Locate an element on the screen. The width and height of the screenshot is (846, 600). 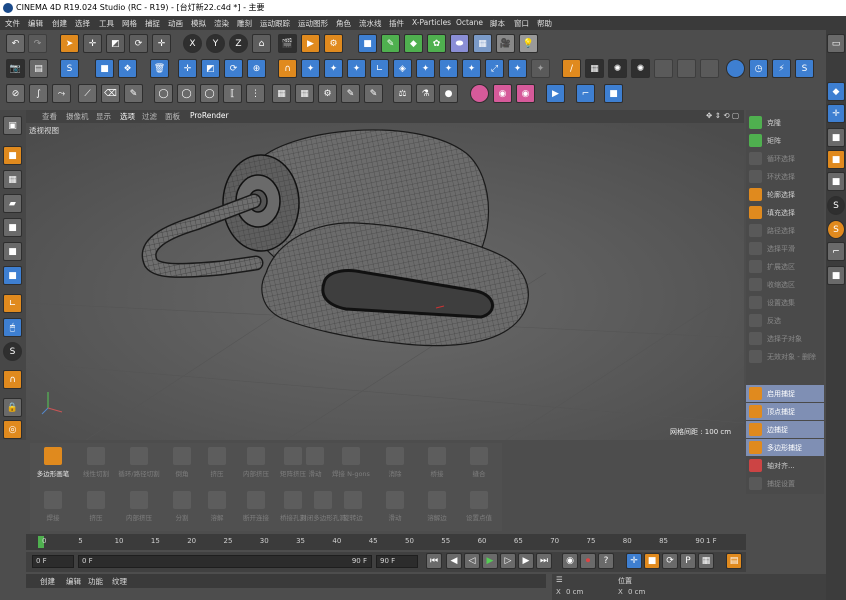
weld-tool: 焊接 is located at coordinates (53, 508).